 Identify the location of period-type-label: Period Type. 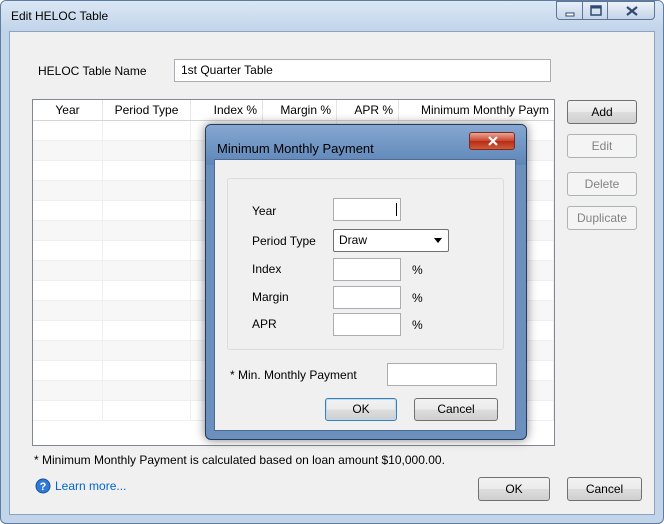
(284, 241).